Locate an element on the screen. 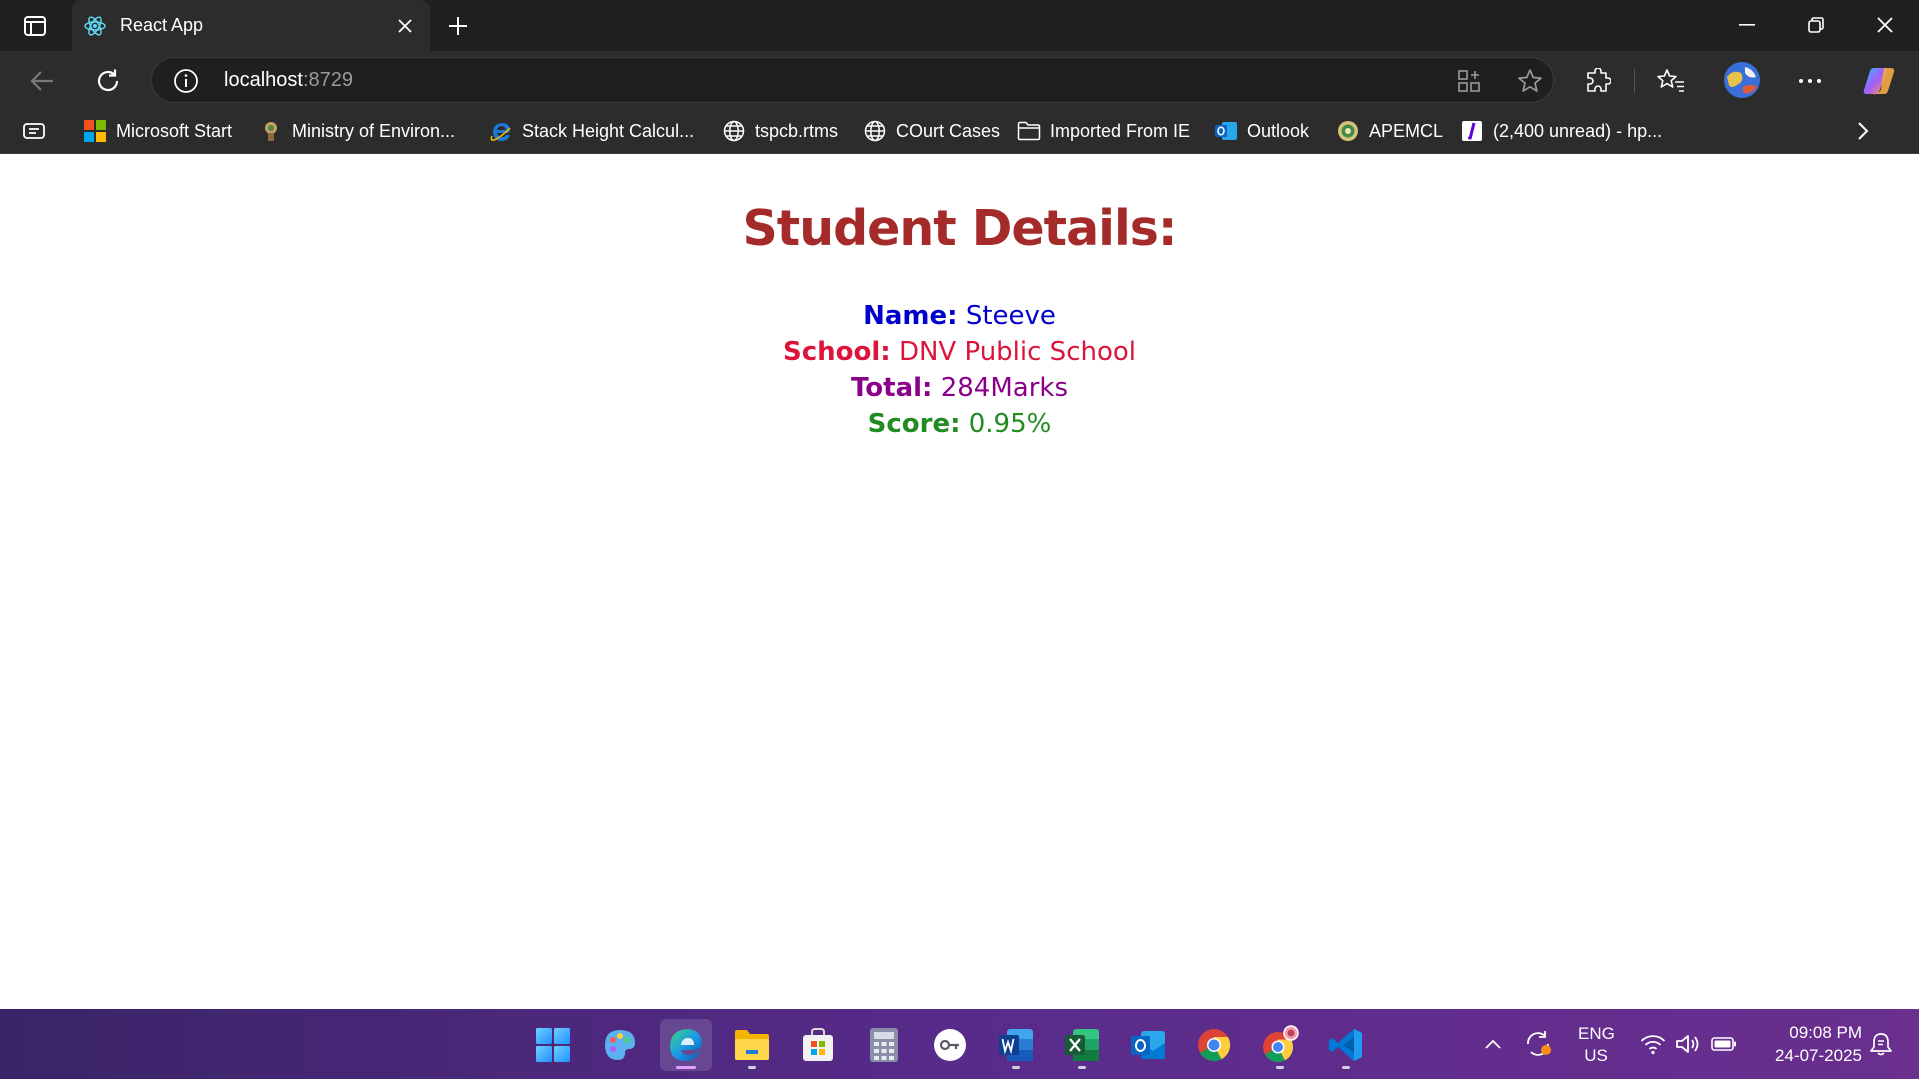  windows-taskbar: ENG US 09:08 PM 24-07-2025 is located at coordinates (959, 1044).